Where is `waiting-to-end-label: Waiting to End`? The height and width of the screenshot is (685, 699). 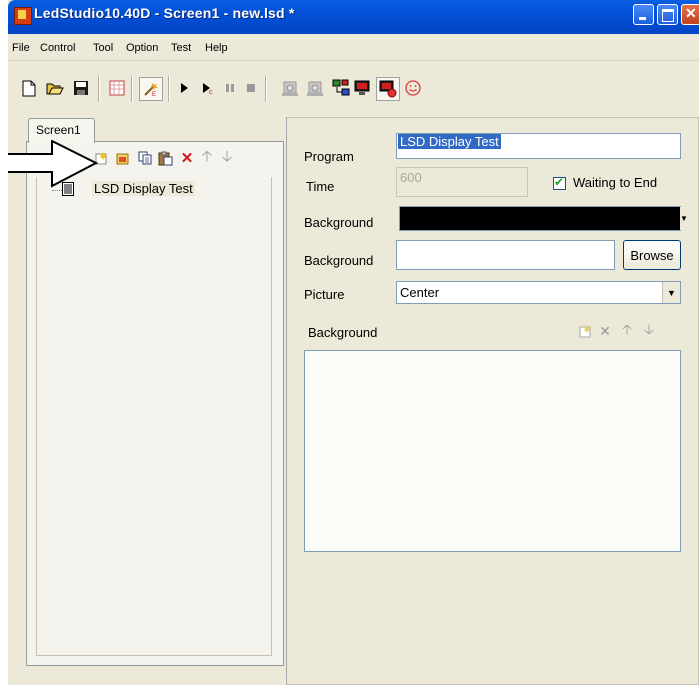
waiting-to-end-label: Waiting to End is located at coordinates (615, 182).